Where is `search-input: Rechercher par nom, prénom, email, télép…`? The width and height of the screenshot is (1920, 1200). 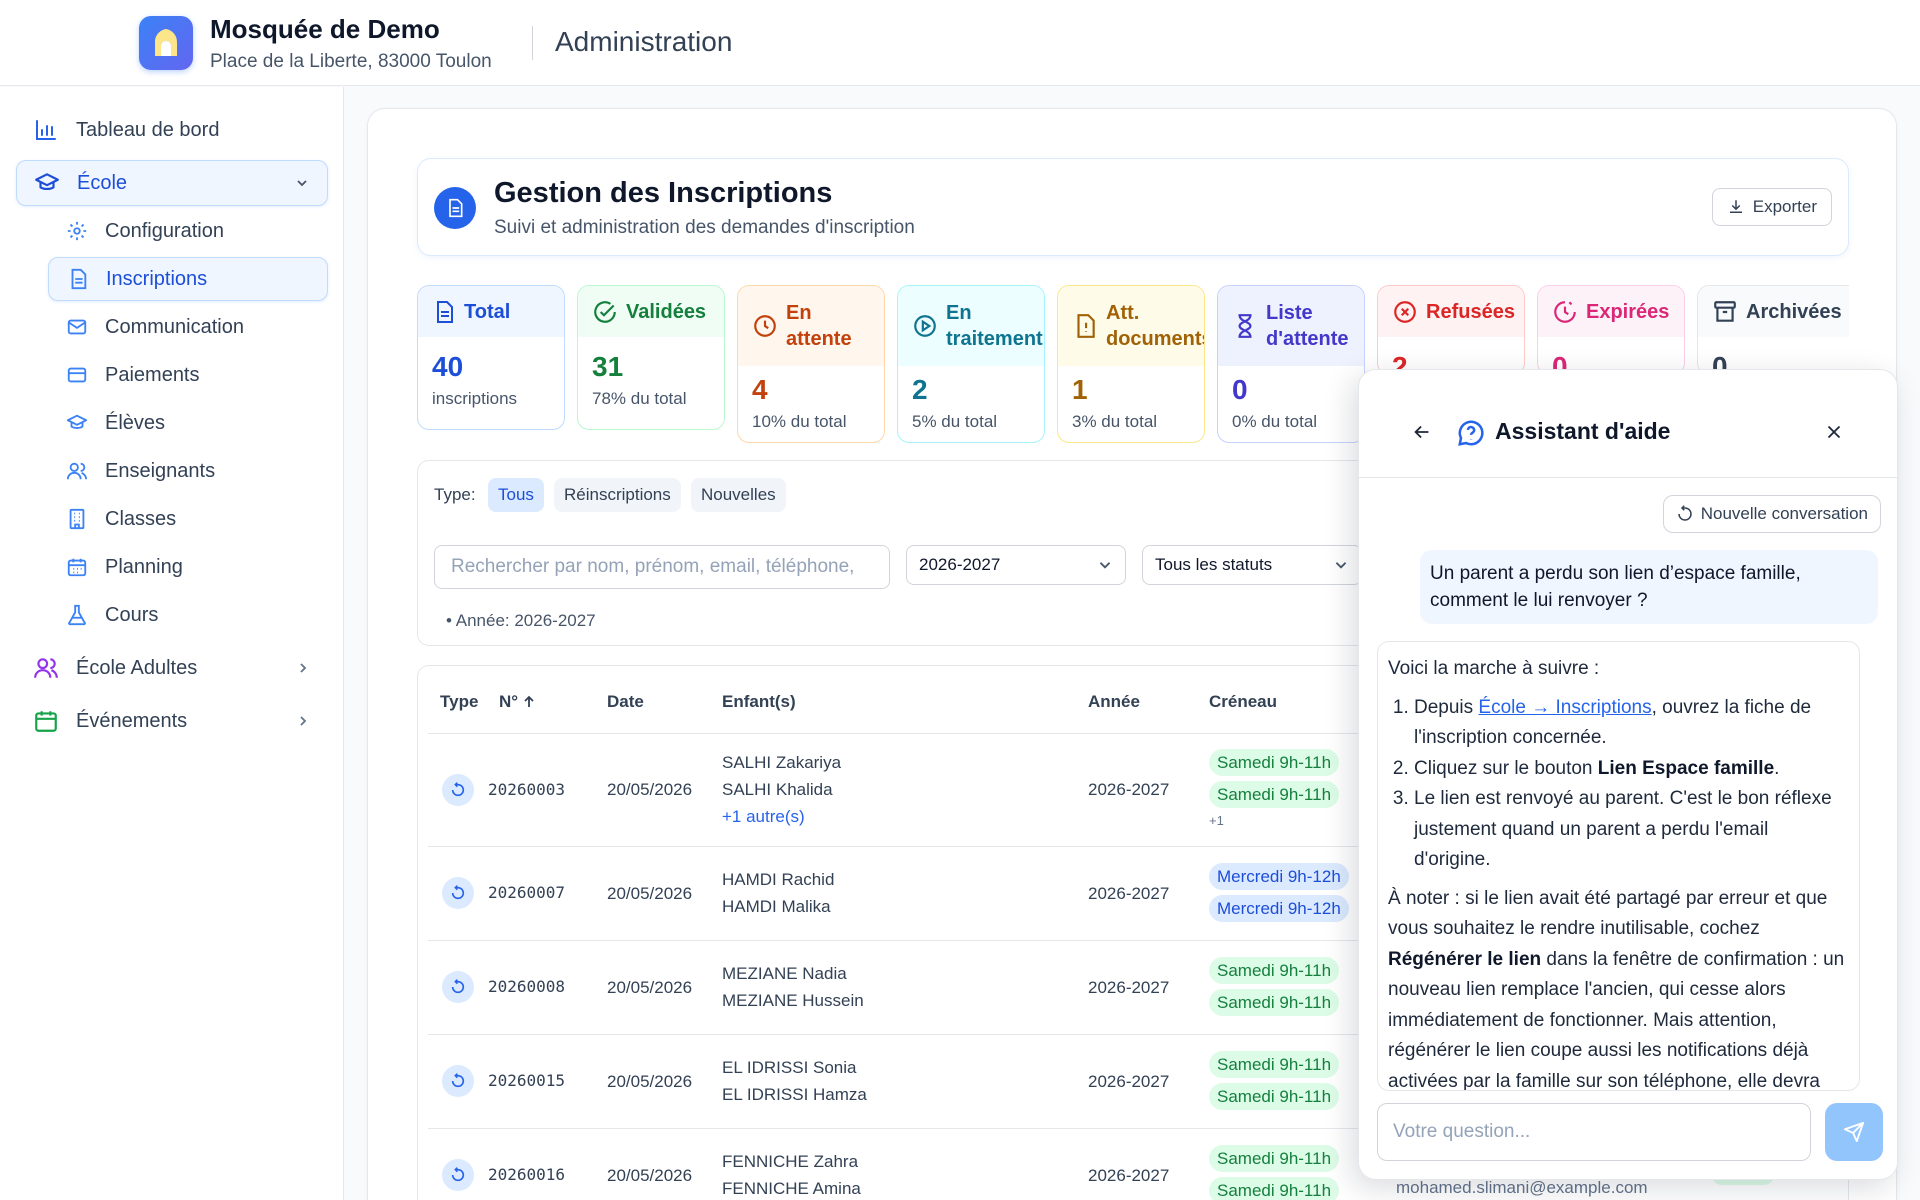 search-input: Rechercher par nom, prénom, email, télép… is located at coordinates (662, 567).